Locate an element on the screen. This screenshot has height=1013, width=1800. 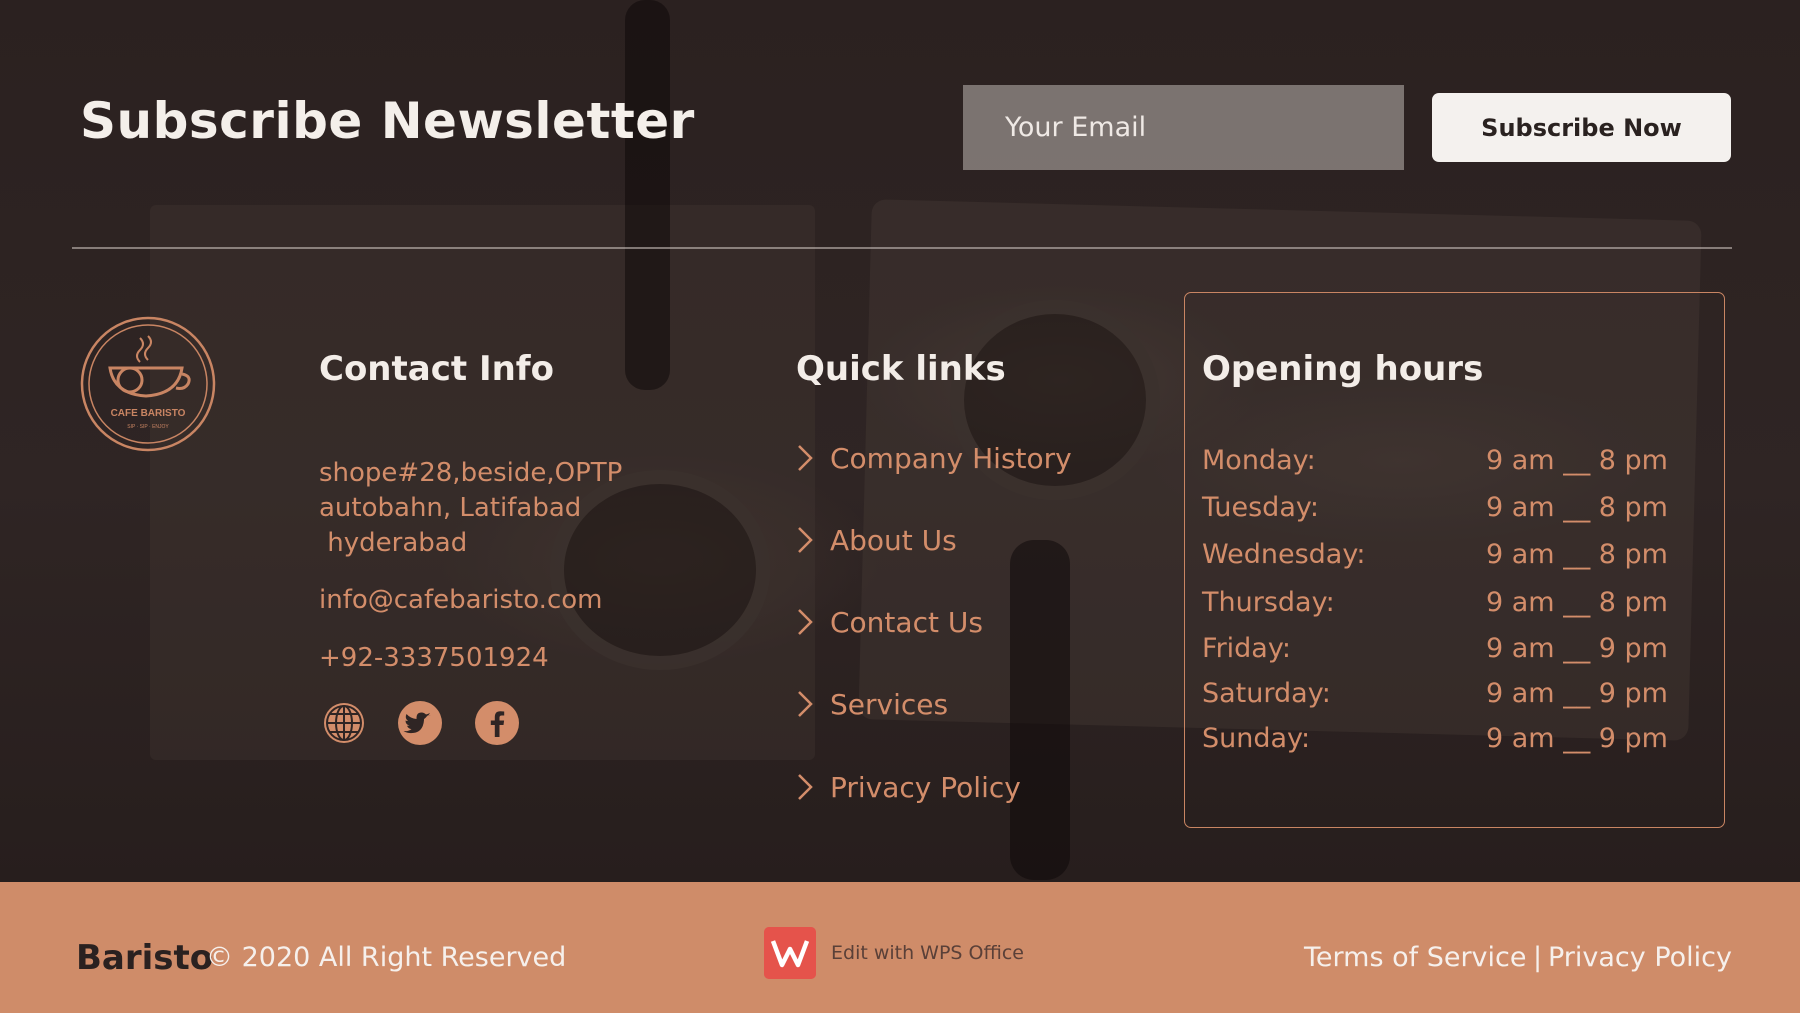
twitter-icon is located at coordinates (420, 723).